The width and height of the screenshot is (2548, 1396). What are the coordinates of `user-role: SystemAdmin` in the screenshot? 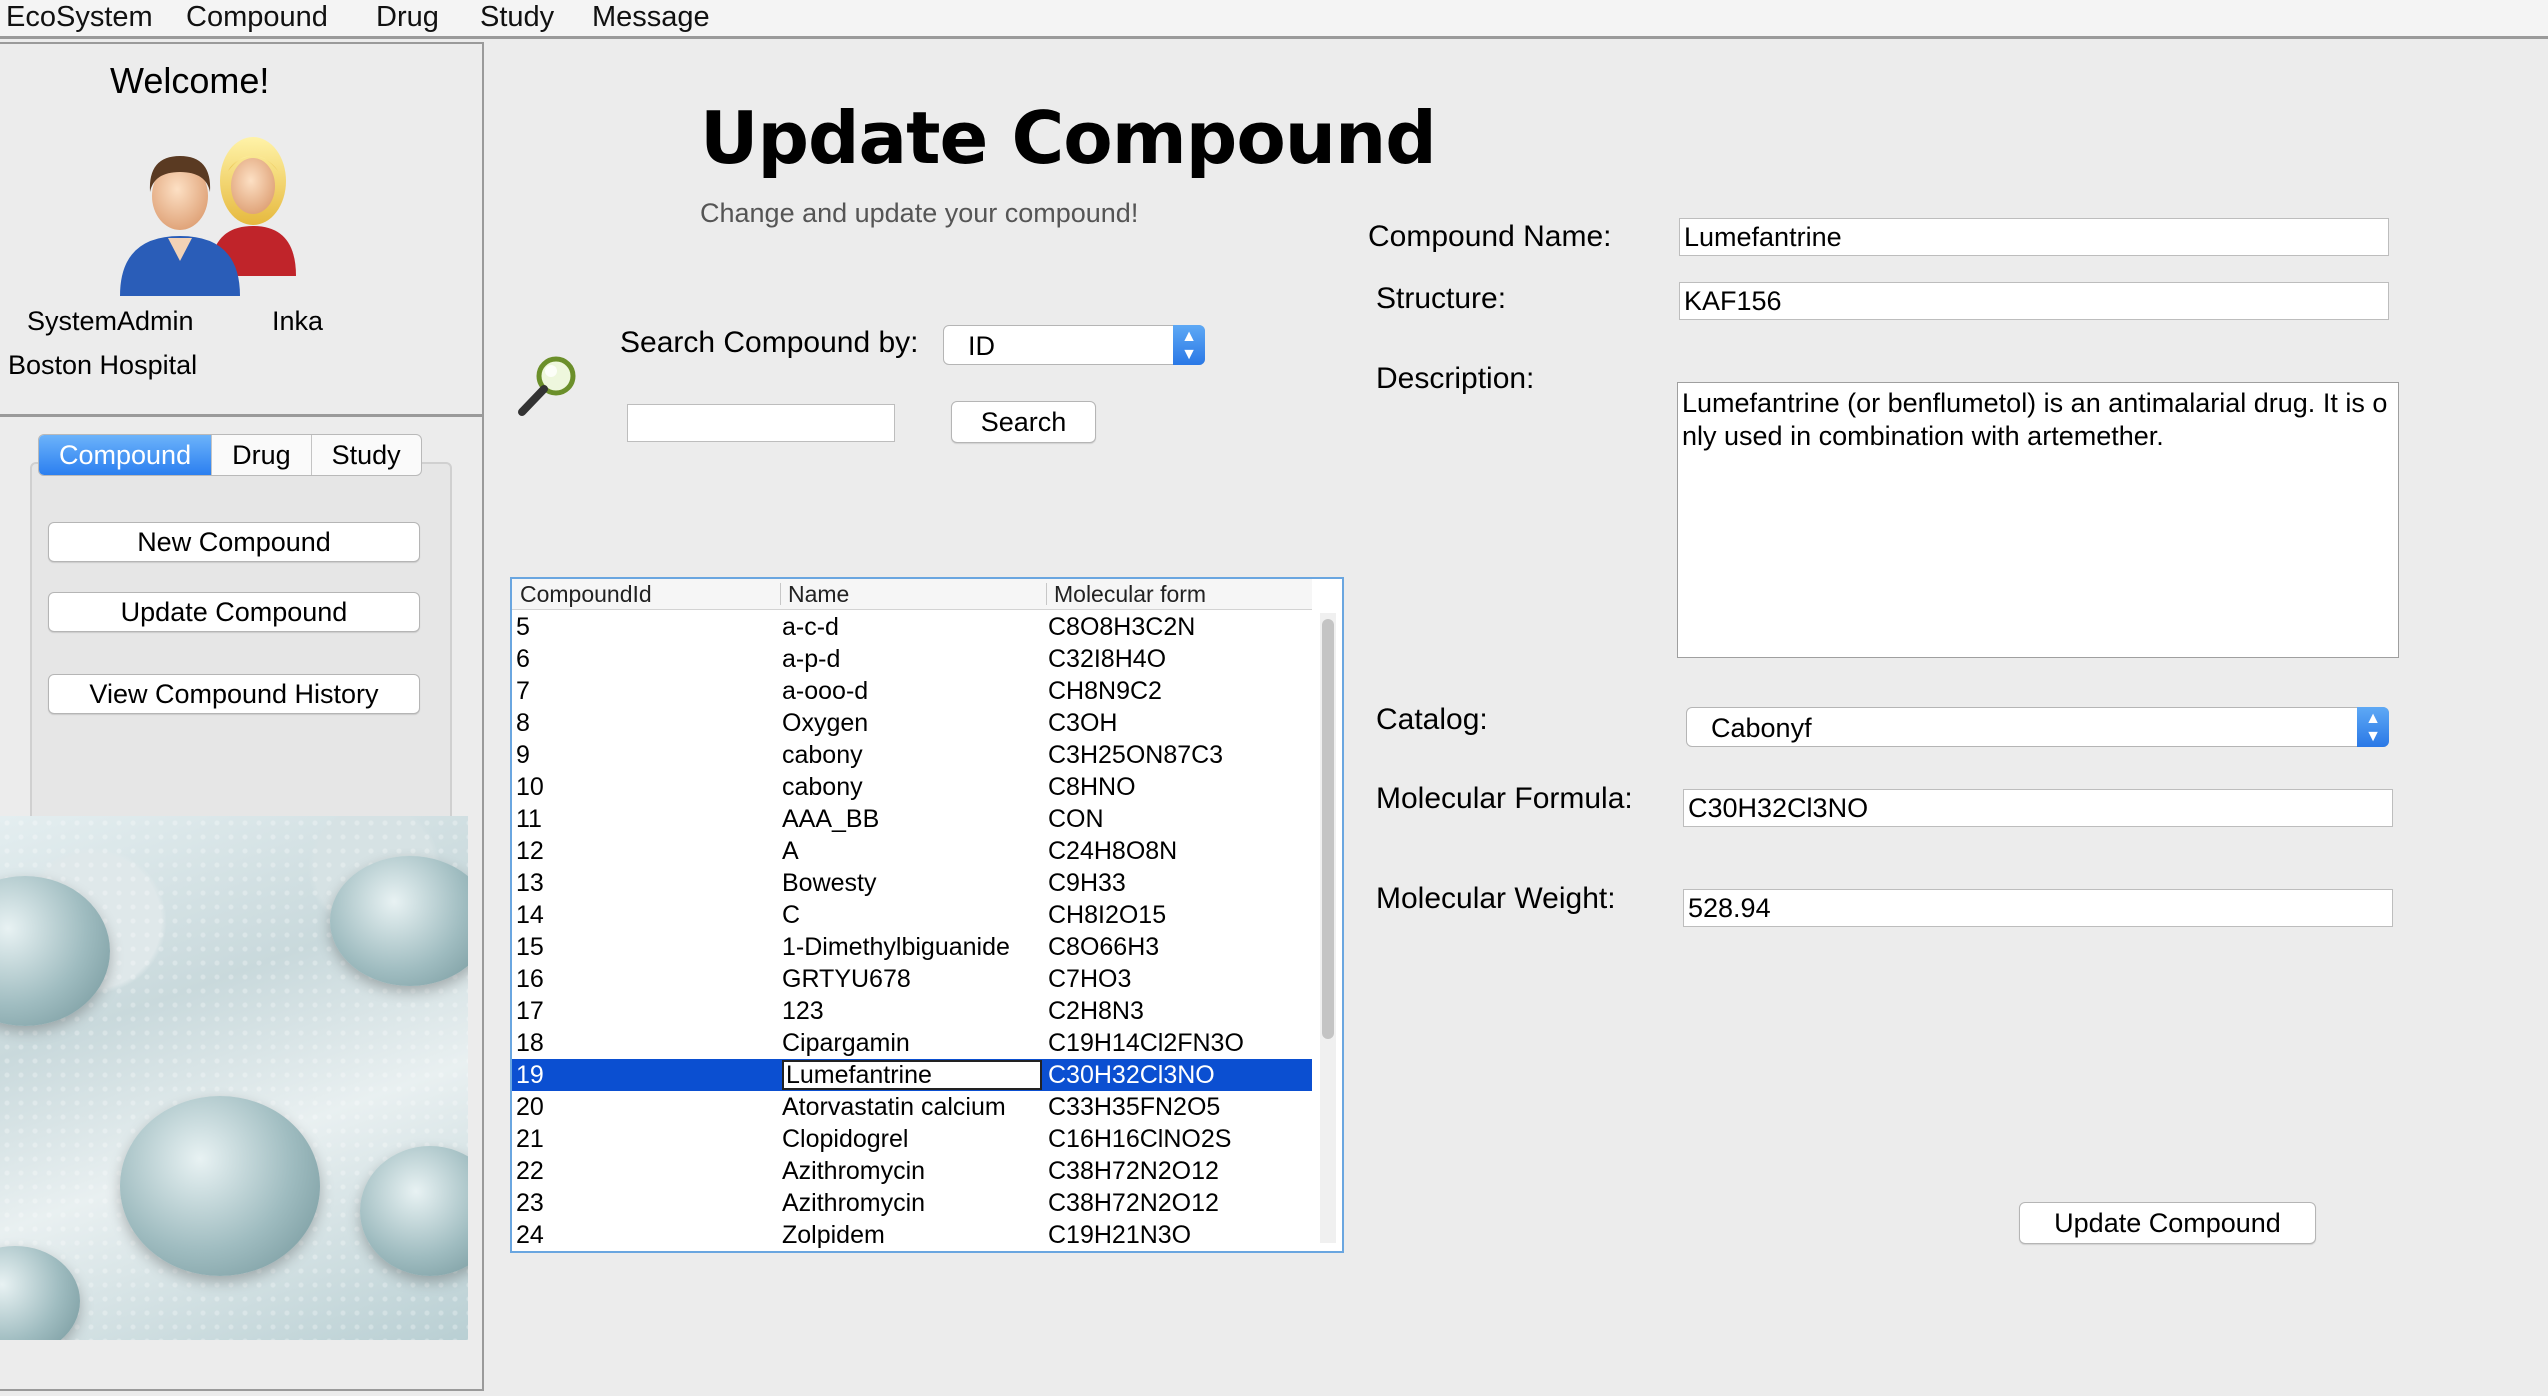 It's located at (110, 321).